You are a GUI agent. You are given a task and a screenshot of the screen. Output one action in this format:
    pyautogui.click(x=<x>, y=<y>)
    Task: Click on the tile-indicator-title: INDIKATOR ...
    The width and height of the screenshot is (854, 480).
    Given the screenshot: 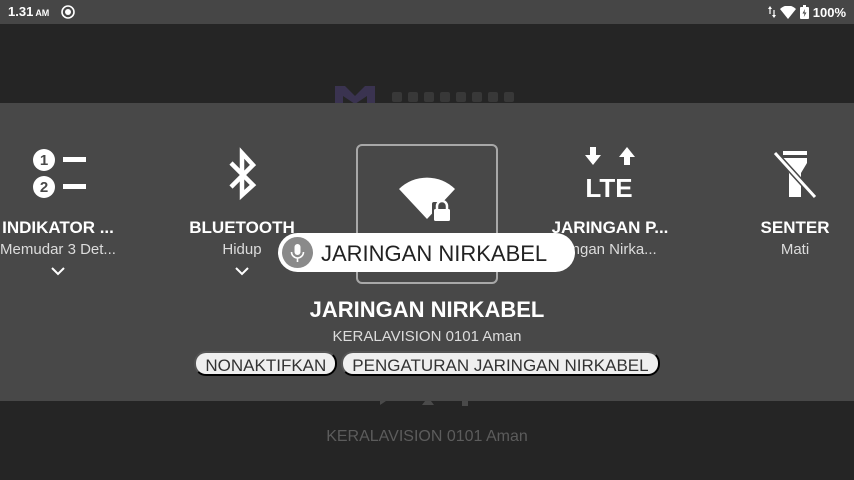 What is the action you would take?
    pyautogui.click(x=58, y=227)
    